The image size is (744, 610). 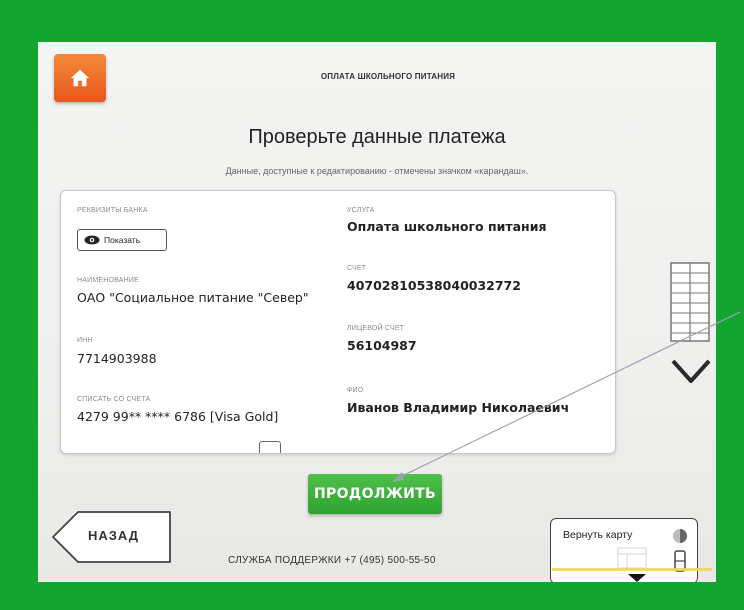 What do you see at coordinates (112, 210) in the screenshot?
I see `bank-details-label: РЕКВИЗИТЫ БАНКА` at bounding box center [112, 210].